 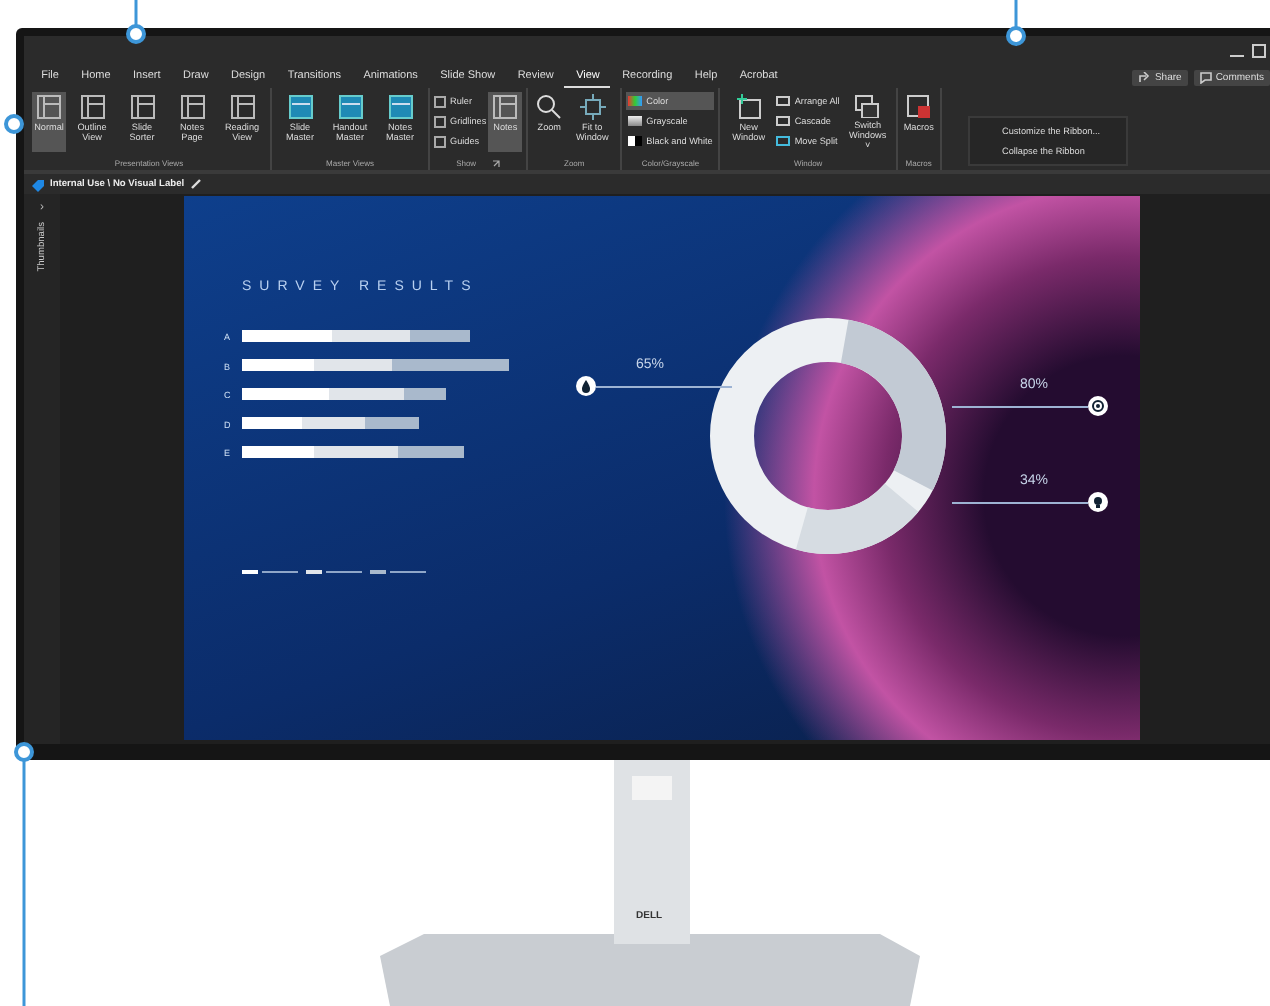 What do you see at coordinates (918, 107) in the screenshot?
I see `macro-icon` at bounding box center [918, 107].